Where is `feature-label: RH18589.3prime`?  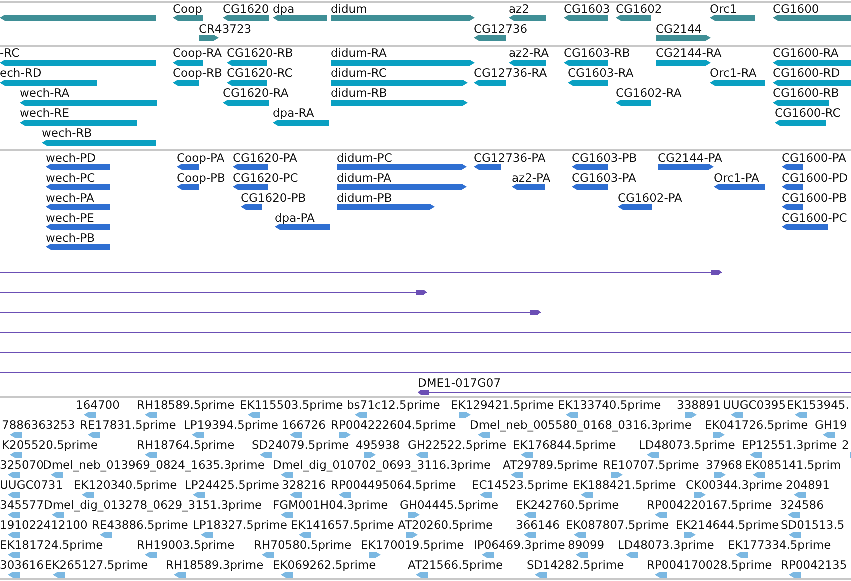 feature-label: RH18589.3prime is located at coordinates (215, 565).